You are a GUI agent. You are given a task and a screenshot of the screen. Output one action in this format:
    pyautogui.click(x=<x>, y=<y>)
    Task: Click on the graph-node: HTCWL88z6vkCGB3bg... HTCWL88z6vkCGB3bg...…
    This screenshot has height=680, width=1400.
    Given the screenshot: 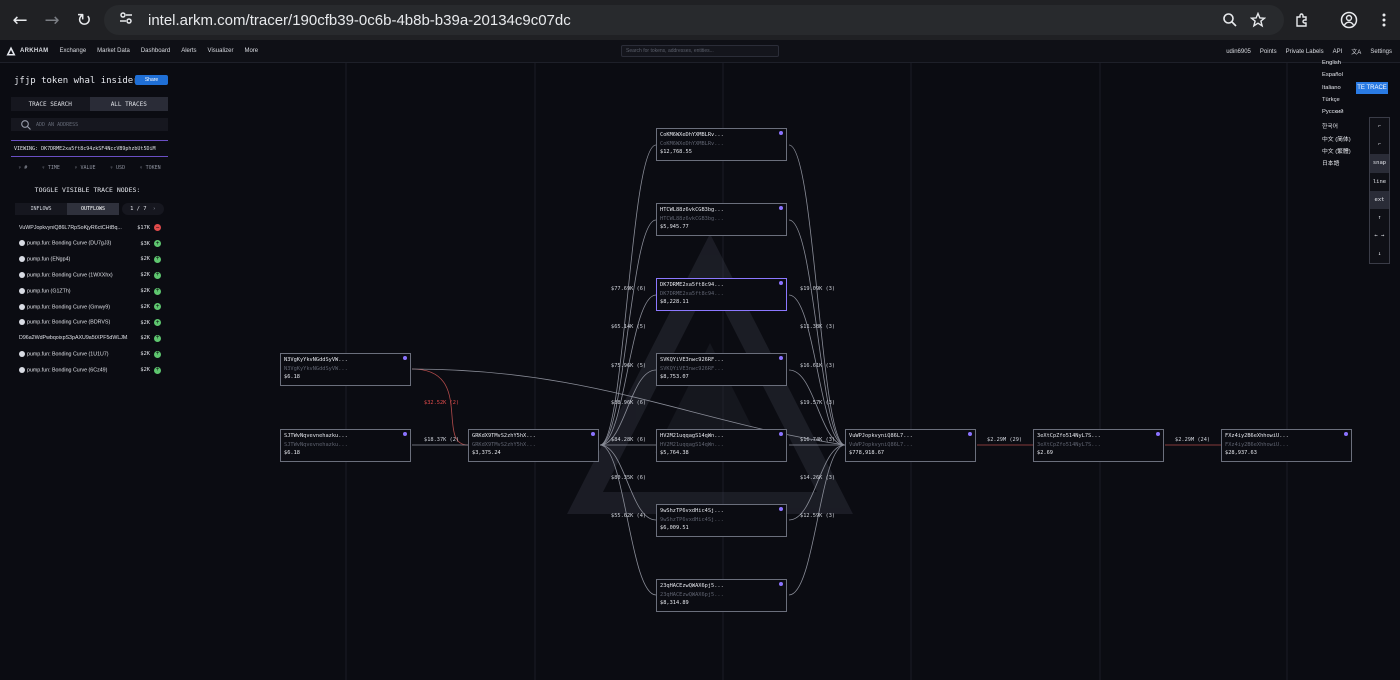 What is the action you would take?
    pyautogui.click(x=721, y=219)
    